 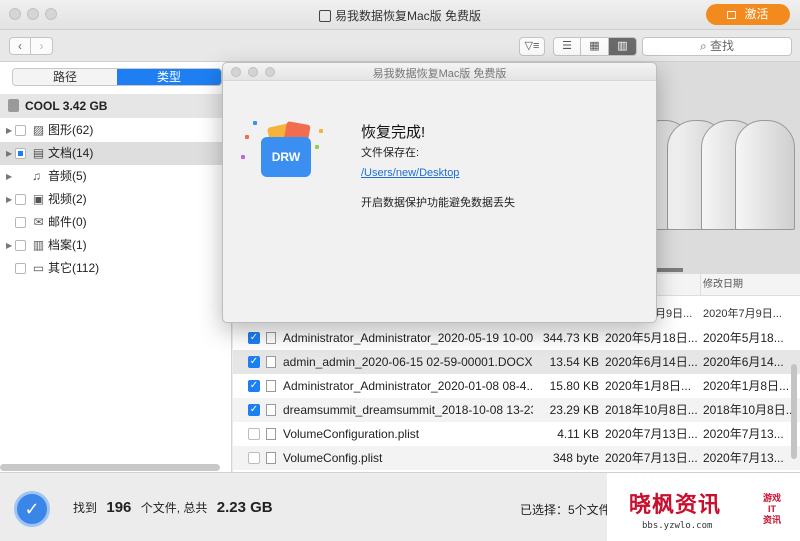 I want to click on forward-button: ›, so click(x=42, y=46).